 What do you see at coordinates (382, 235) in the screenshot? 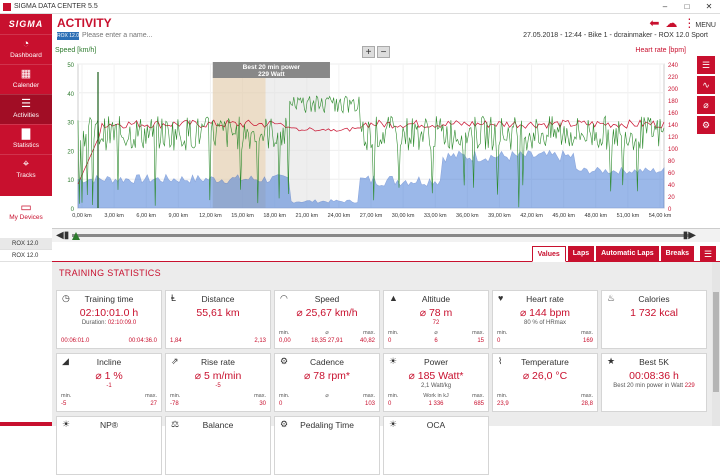
I see `scrubber-track` at bounding box center [382, 235].